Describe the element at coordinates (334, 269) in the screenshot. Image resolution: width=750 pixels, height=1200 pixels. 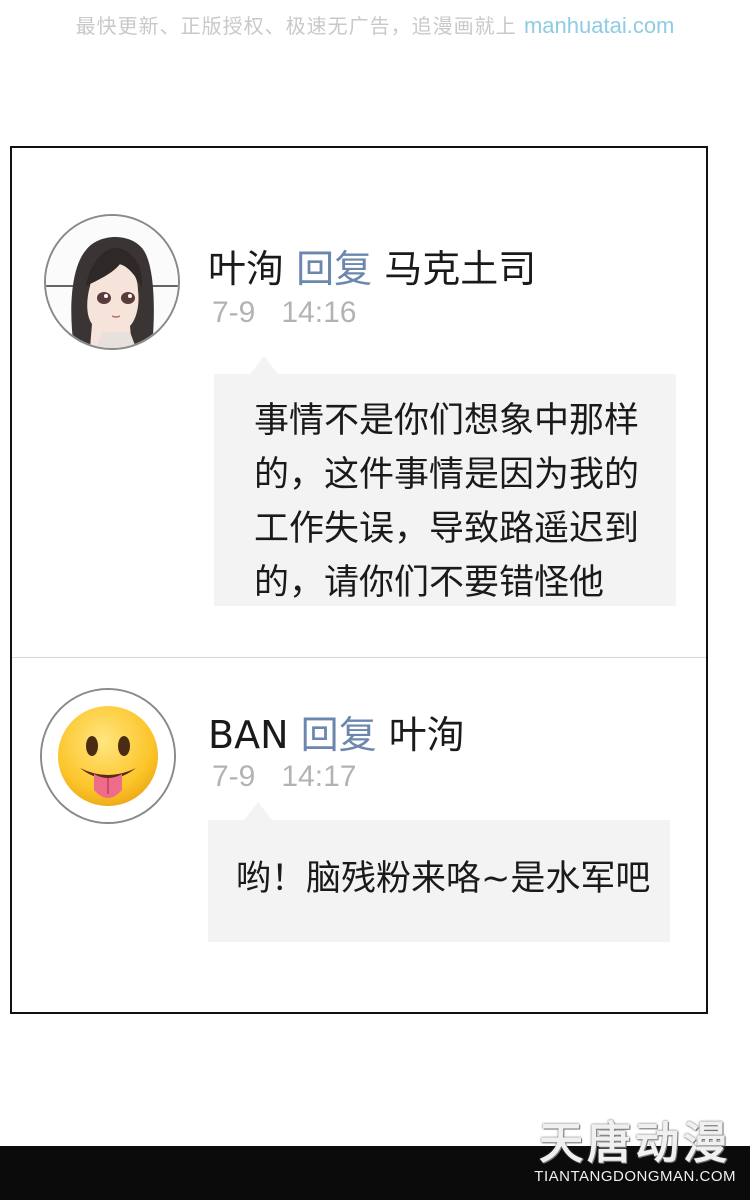
I see `comment-1-reply-label: 回复` at that location.